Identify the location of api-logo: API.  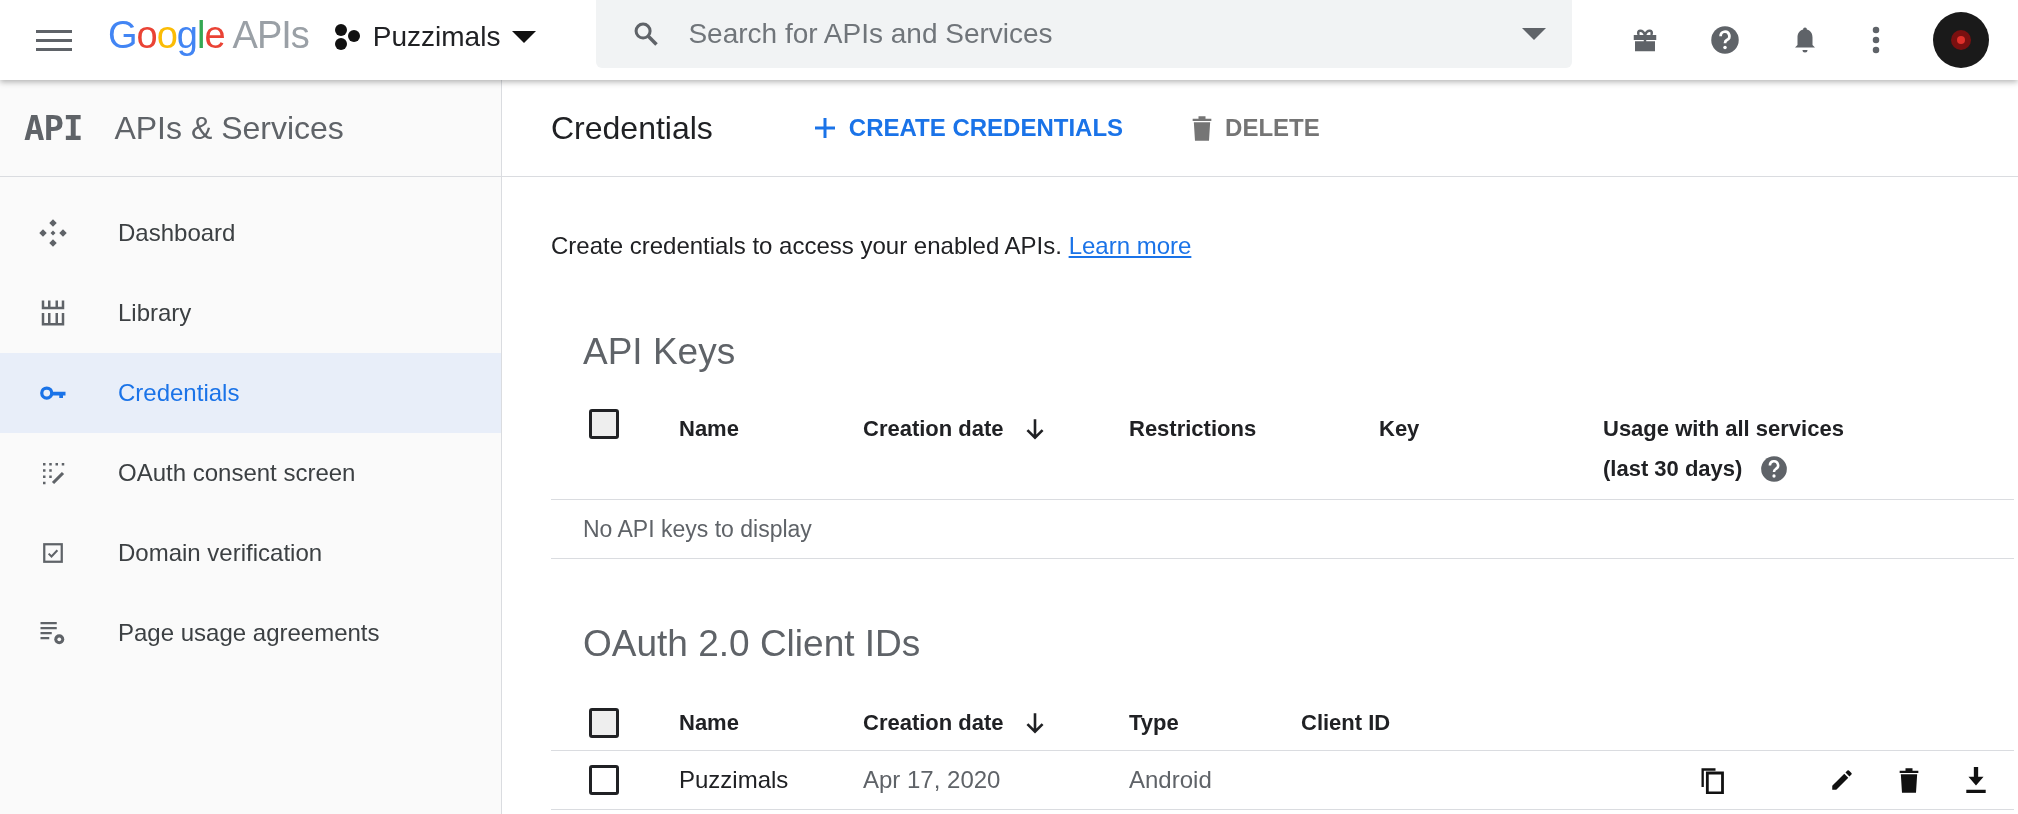
(53, 128).